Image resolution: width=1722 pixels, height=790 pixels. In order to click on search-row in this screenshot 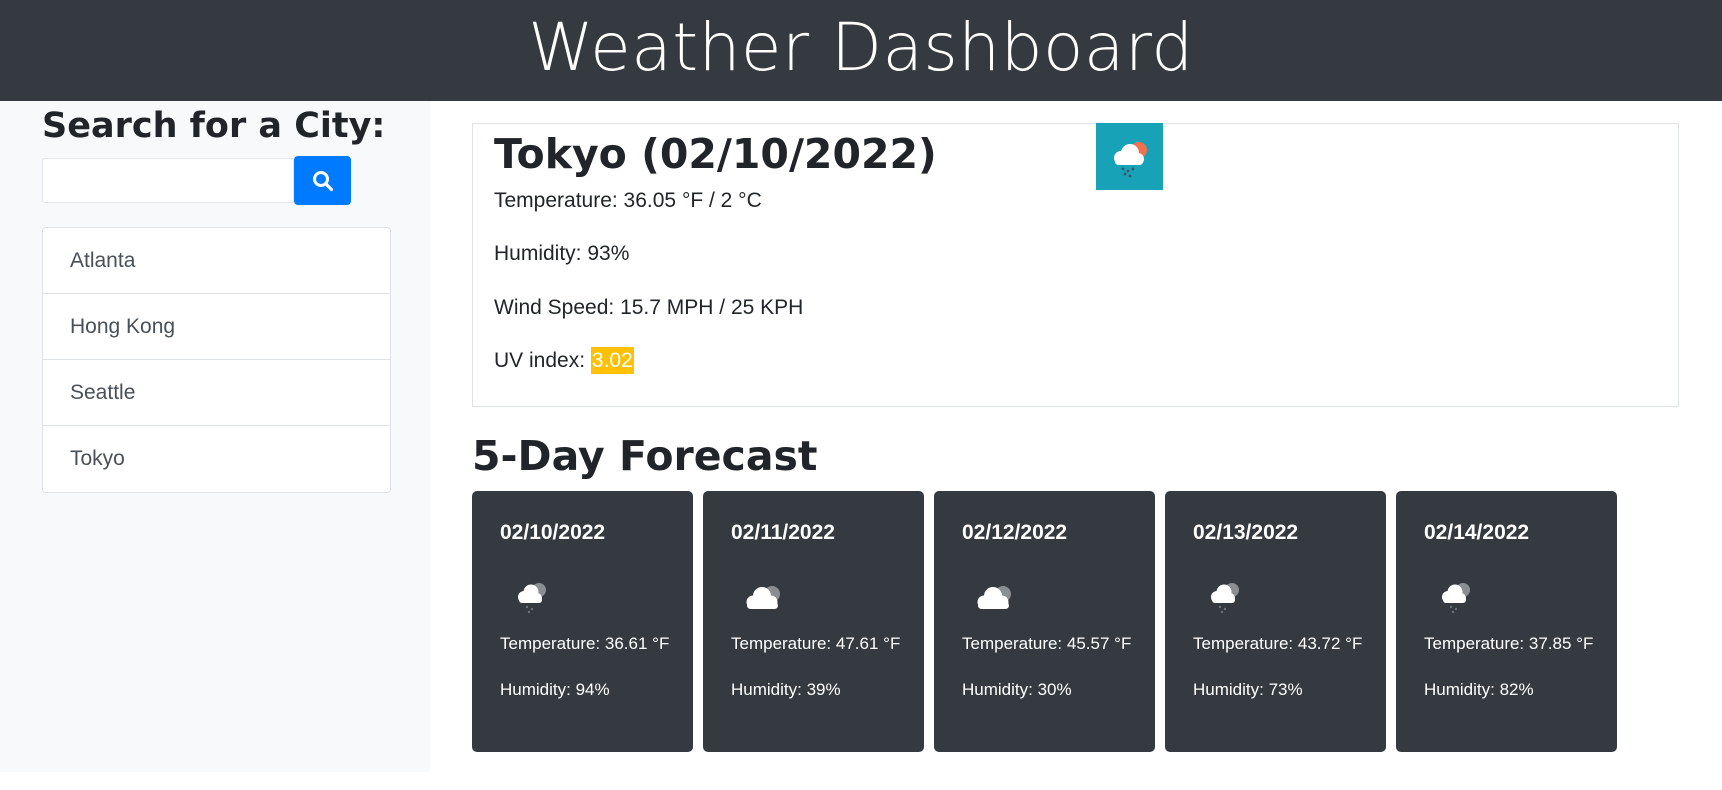, I will do `click(196, 180)`.